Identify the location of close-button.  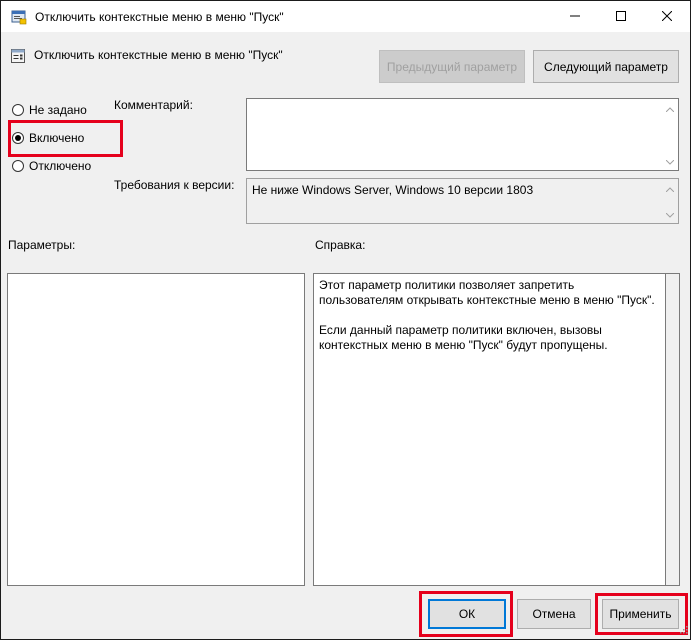
(667, 16).